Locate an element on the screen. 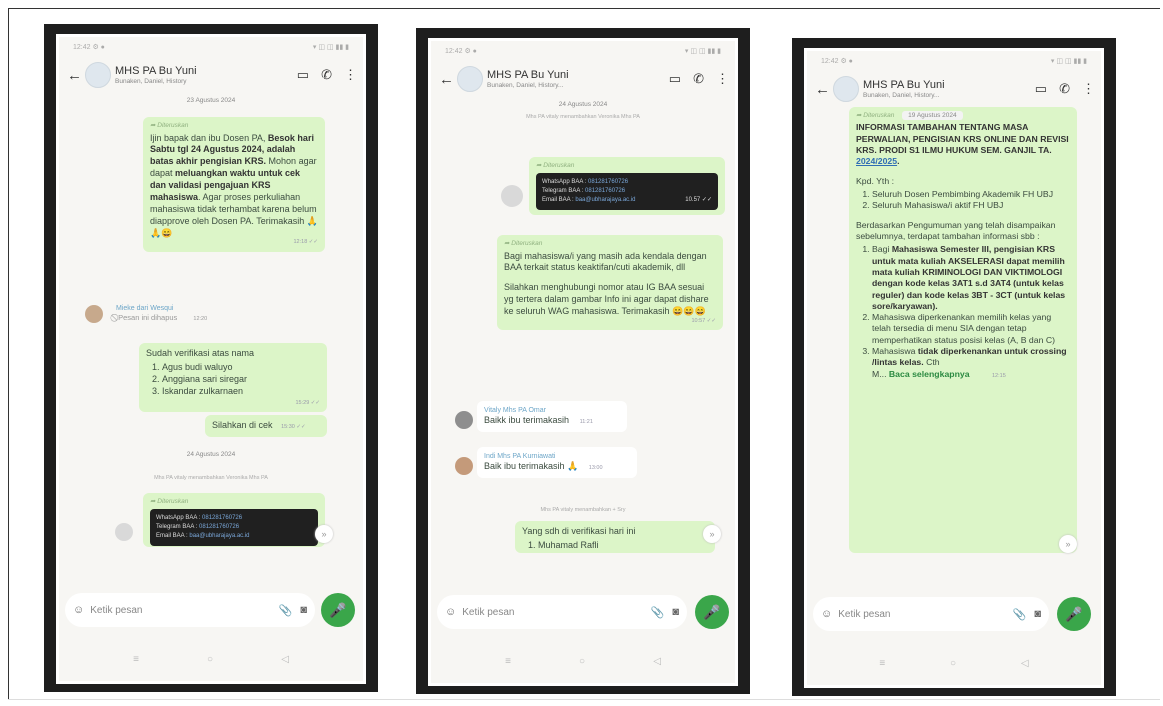 The image size is (1163, 706). forwarded-label: ➦ Diteruskan is located at coordinates (169, 501).